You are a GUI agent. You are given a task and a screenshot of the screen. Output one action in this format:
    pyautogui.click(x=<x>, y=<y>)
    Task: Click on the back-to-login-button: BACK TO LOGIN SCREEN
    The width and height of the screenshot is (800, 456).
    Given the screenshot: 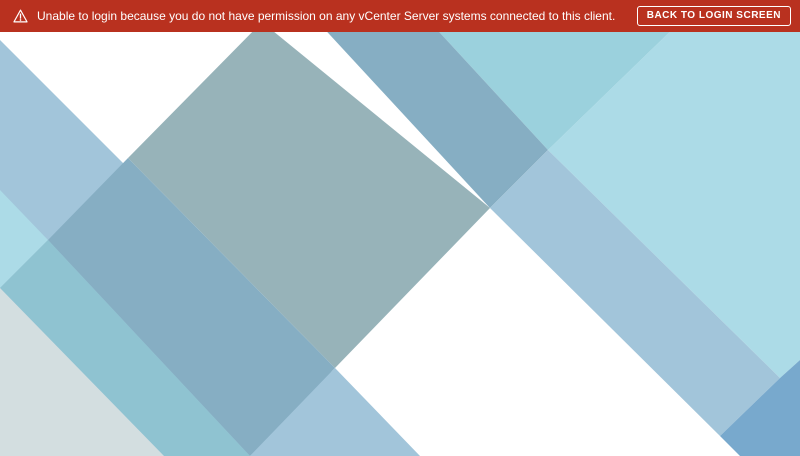 What is the action you would take?
    pyautogui.click(x=713, y=16)
    